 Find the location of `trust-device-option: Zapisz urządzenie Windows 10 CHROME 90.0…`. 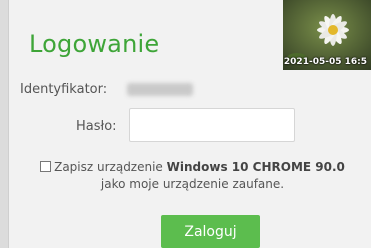

trust-device-option: Zapisz urządzenie Windows 10 CHROME 90.0… is located at coordinates (192, 176).